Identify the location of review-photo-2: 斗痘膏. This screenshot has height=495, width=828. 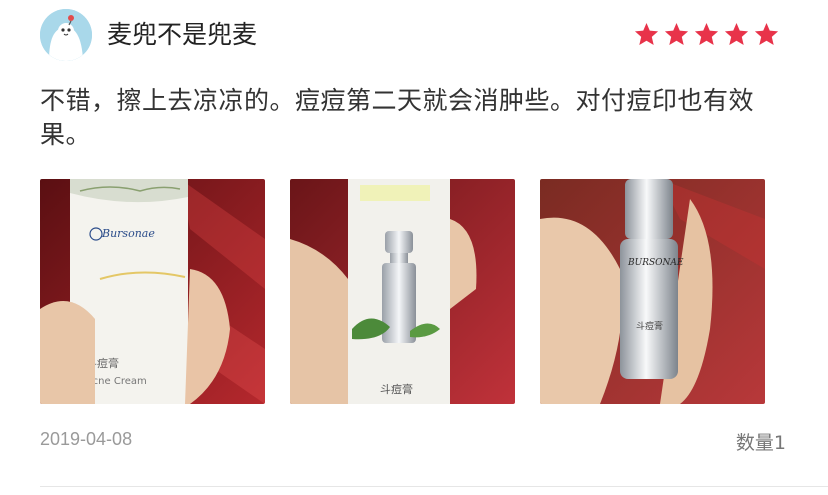
(402, 291).